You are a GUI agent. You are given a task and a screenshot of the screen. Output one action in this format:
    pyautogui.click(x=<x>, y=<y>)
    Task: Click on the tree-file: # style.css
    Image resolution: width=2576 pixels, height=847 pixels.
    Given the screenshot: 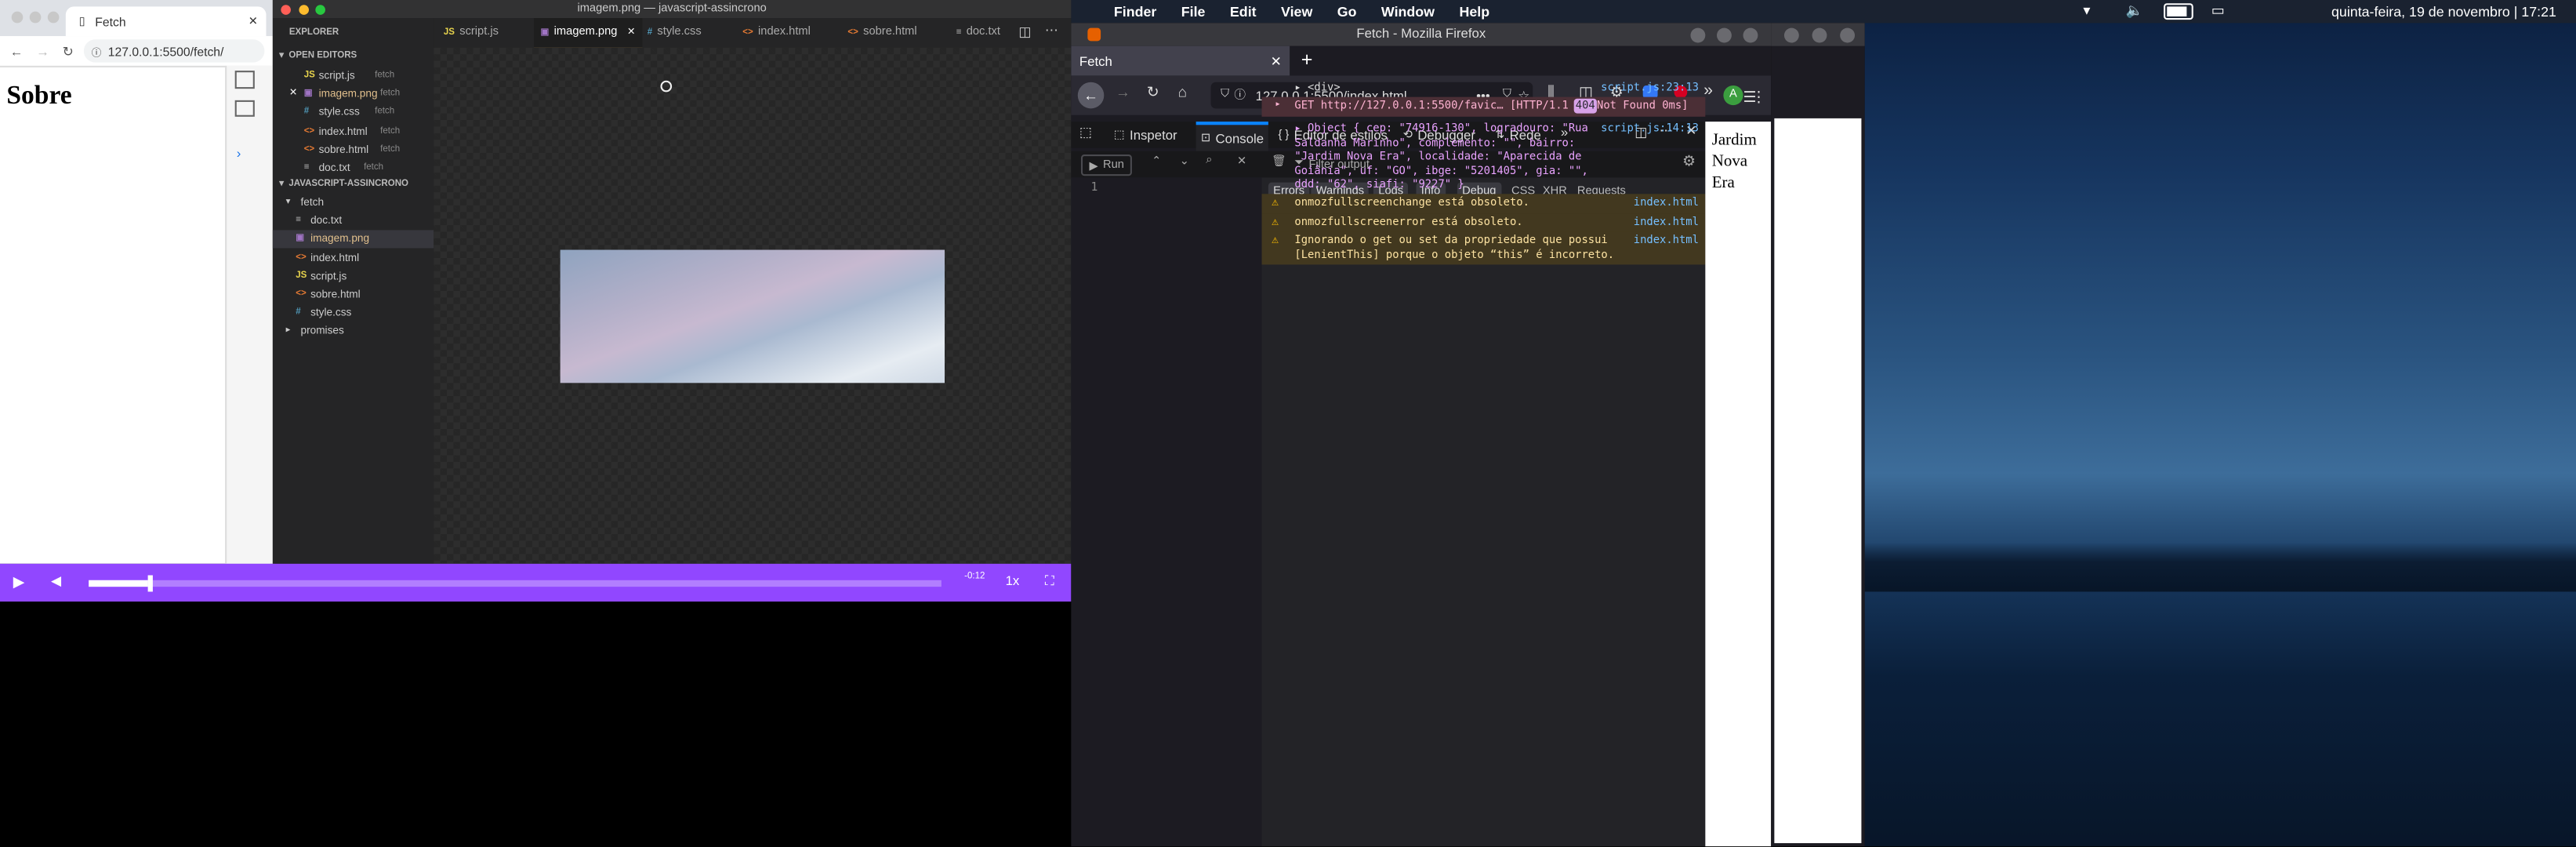 What is the action you would take?
    pyautogui.click(x=354, y=313)
    